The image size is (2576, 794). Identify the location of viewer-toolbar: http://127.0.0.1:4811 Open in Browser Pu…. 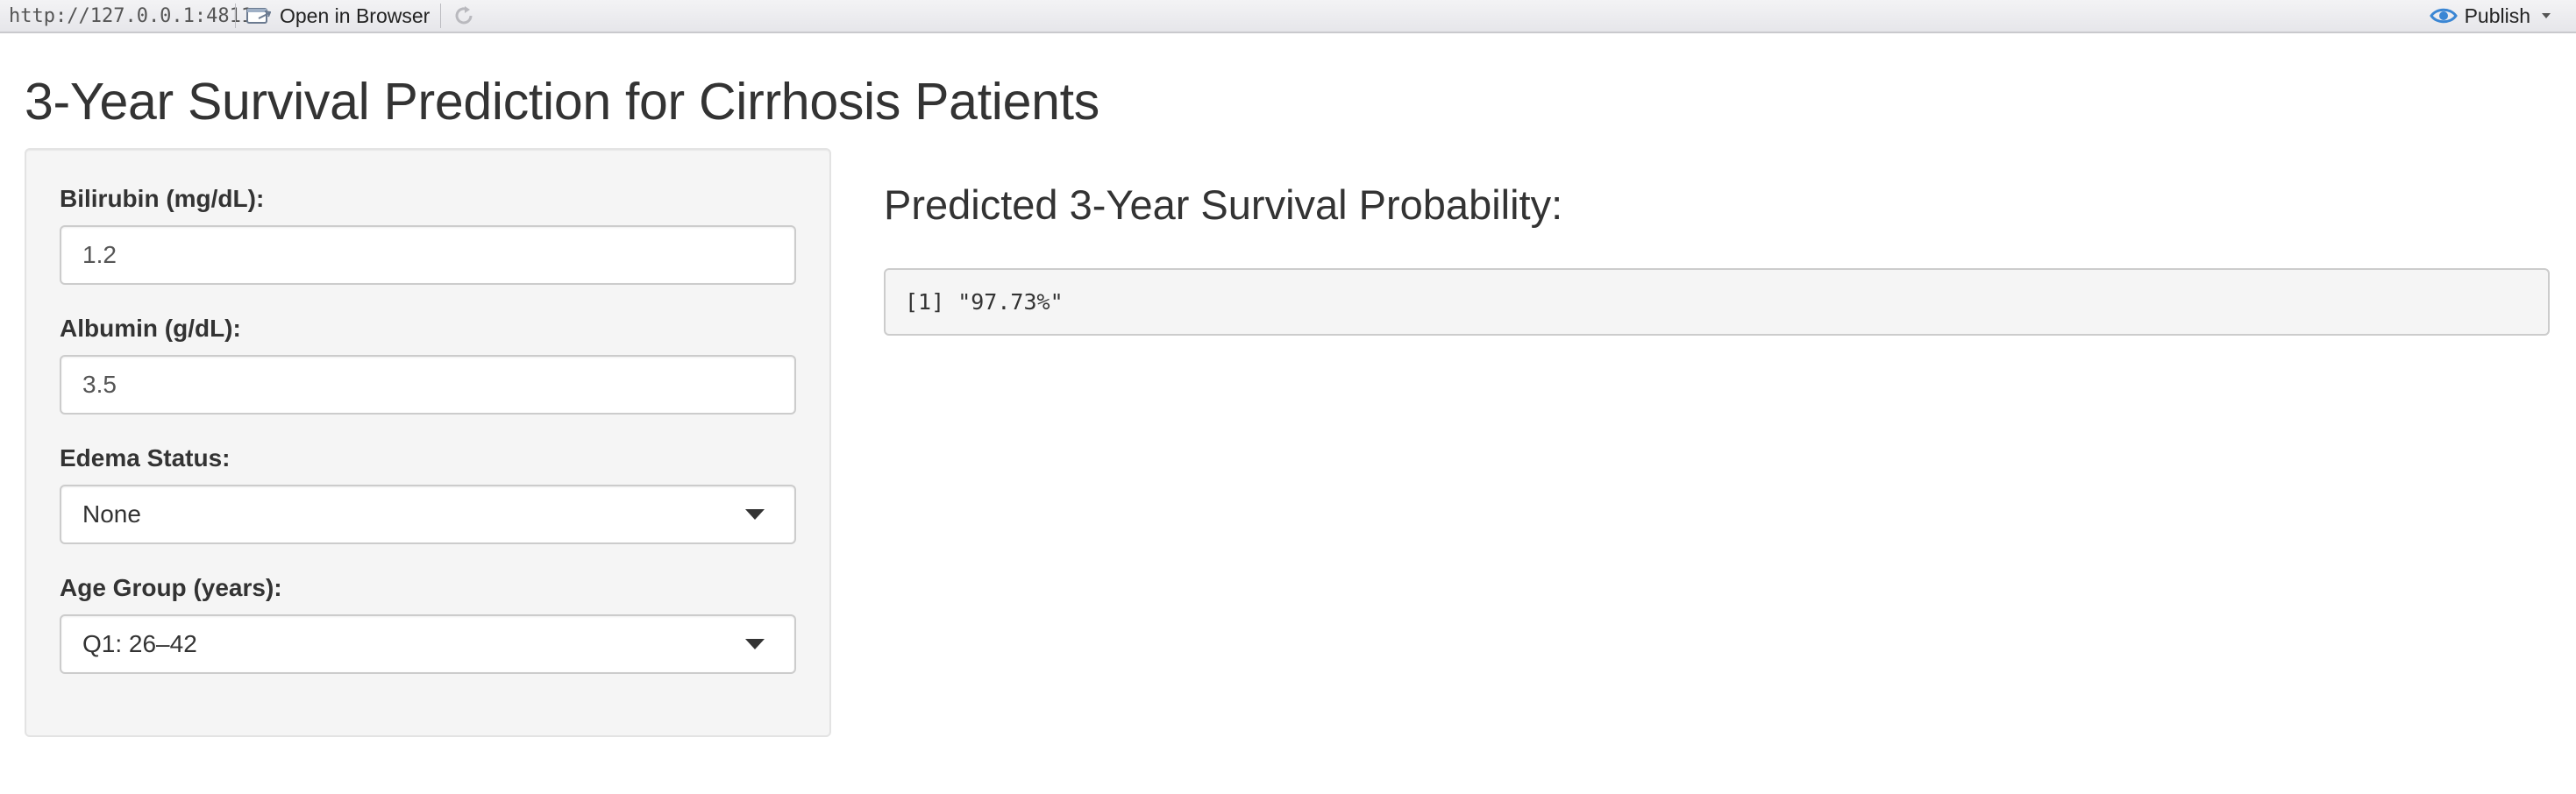
(1288, 16).